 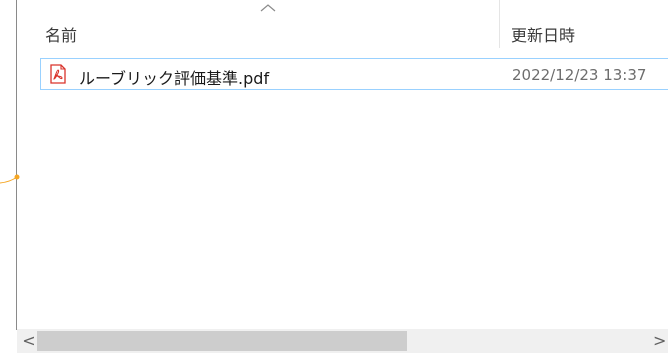 What do you see at coordinates (29, 341) in the screenshot?
I see `scroll-left-button: <` at bounding box center [29, 341].